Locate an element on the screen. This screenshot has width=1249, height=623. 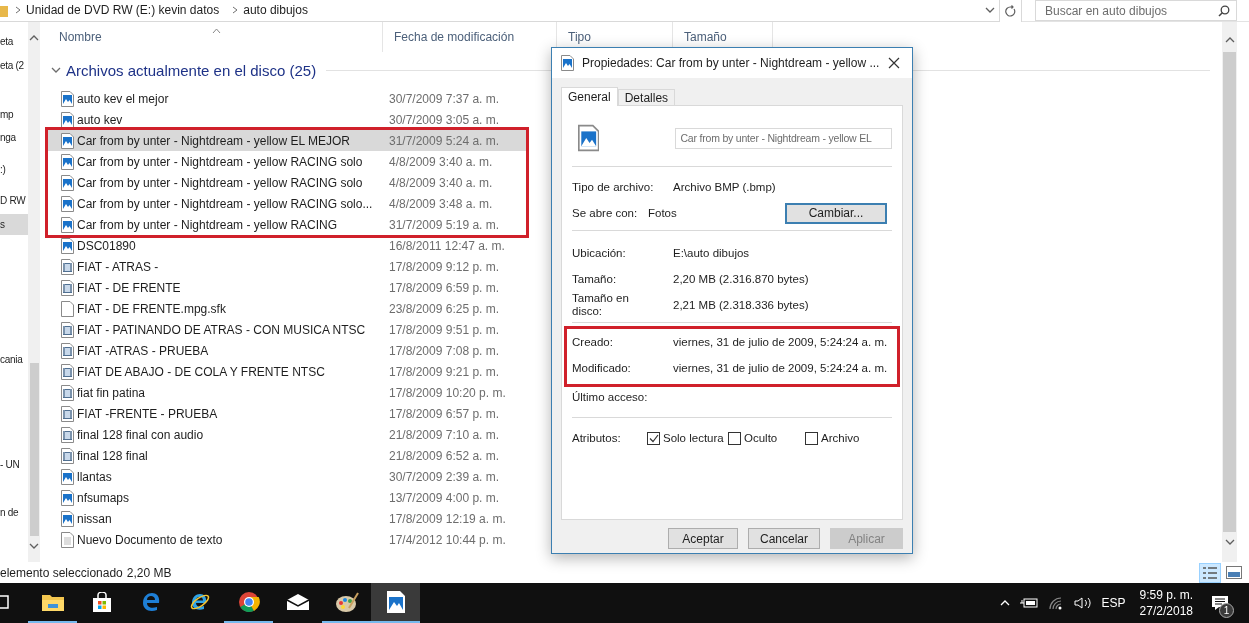
taskbar-button is located at coordinates (395, 603).